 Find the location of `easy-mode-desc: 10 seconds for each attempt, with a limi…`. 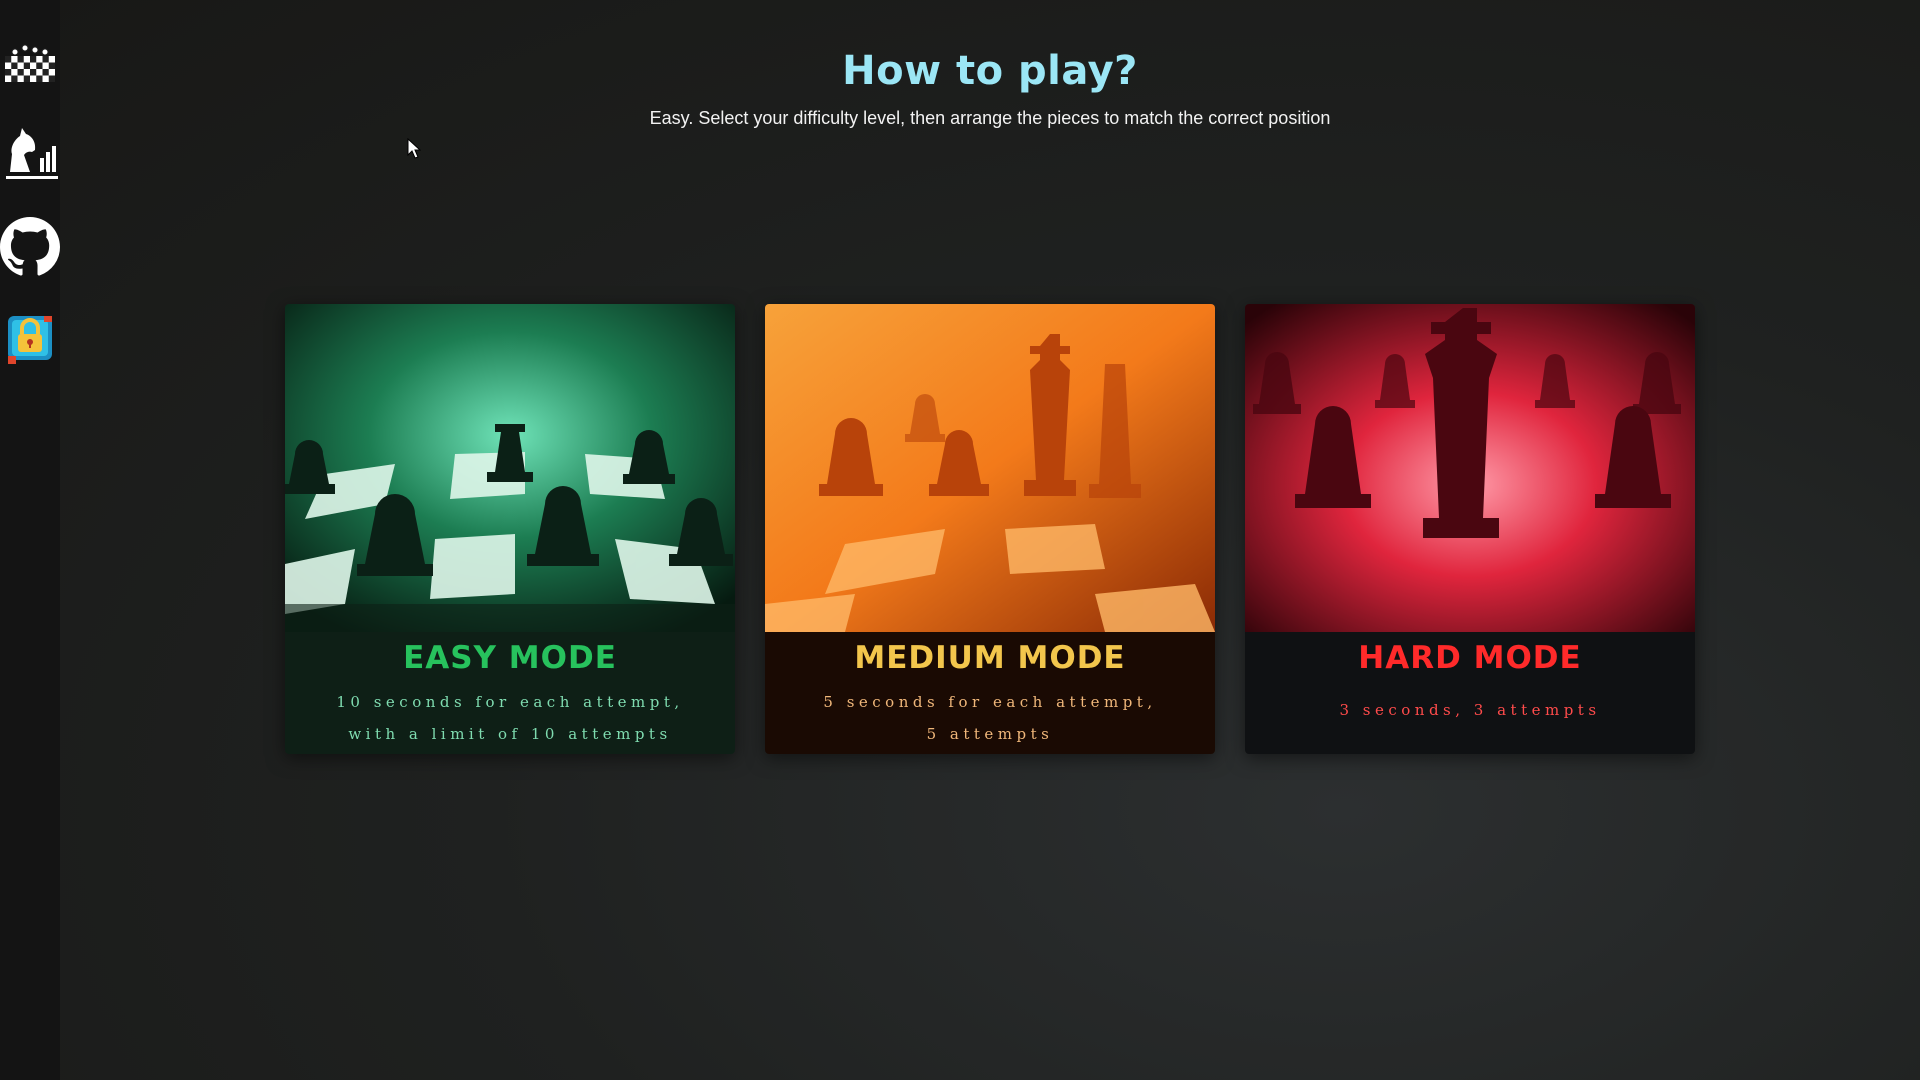

easy-mode-desc: 10 seconds for each attempt, with a limi… is located at coordinates (510, 718).